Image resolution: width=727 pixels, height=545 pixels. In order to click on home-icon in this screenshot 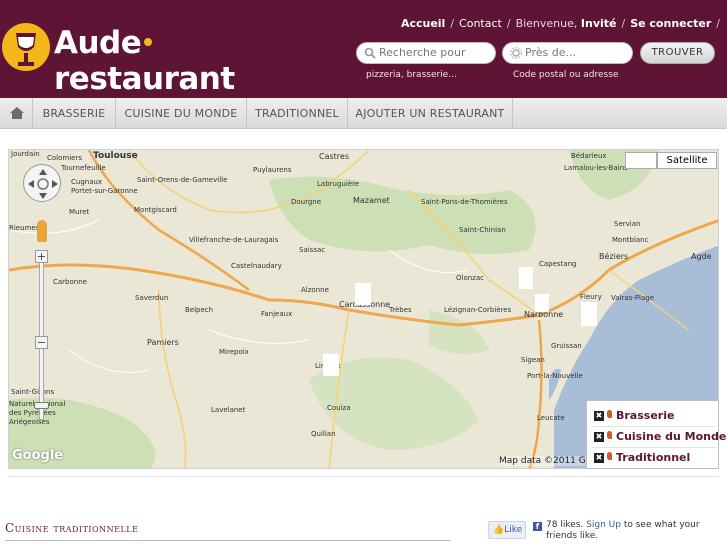, I will do `click(16, 113)`.